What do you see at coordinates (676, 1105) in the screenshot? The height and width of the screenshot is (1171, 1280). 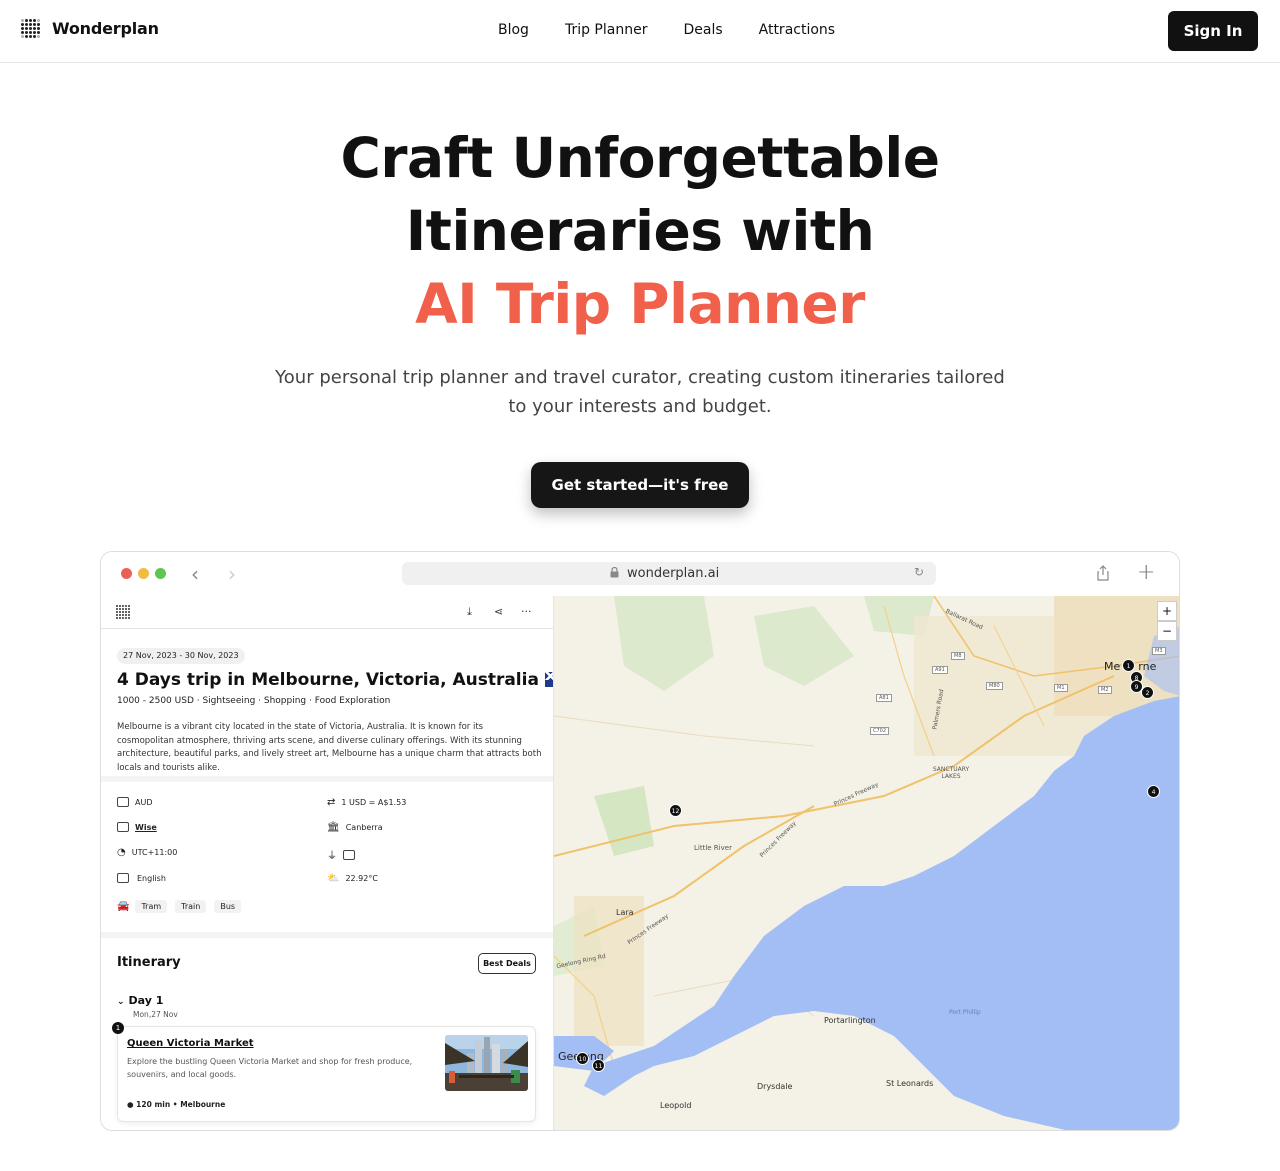 I see `map-label-leopold: Leopold` at bounding box center [676, 1105].